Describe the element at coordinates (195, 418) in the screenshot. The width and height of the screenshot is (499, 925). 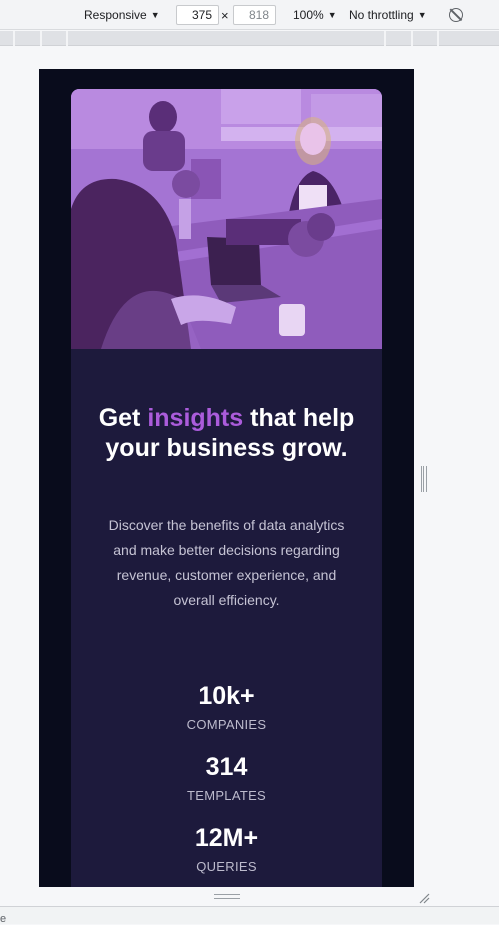
I see `headline-accent: insights` at that location.